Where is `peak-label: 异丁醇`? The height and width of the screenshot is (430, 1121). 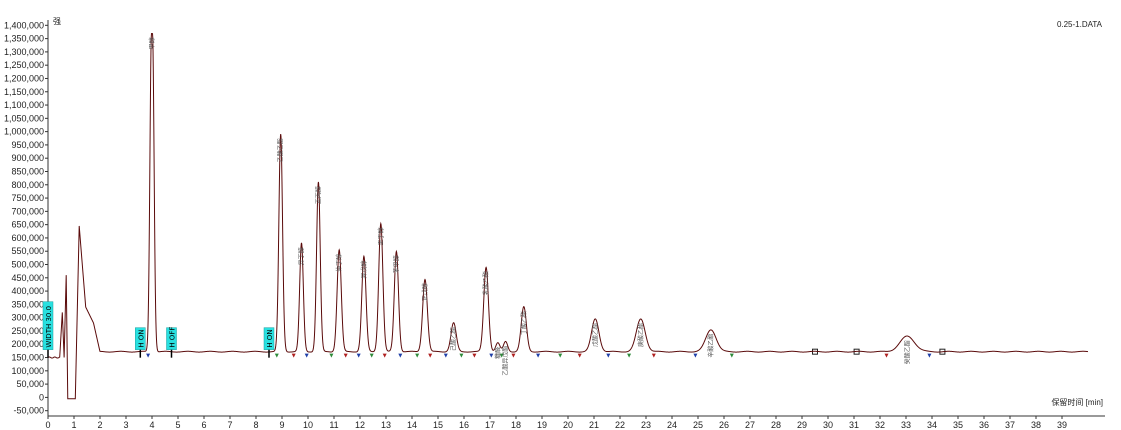
peak-label: 异丁醇 is located at coordinates (302, 256).